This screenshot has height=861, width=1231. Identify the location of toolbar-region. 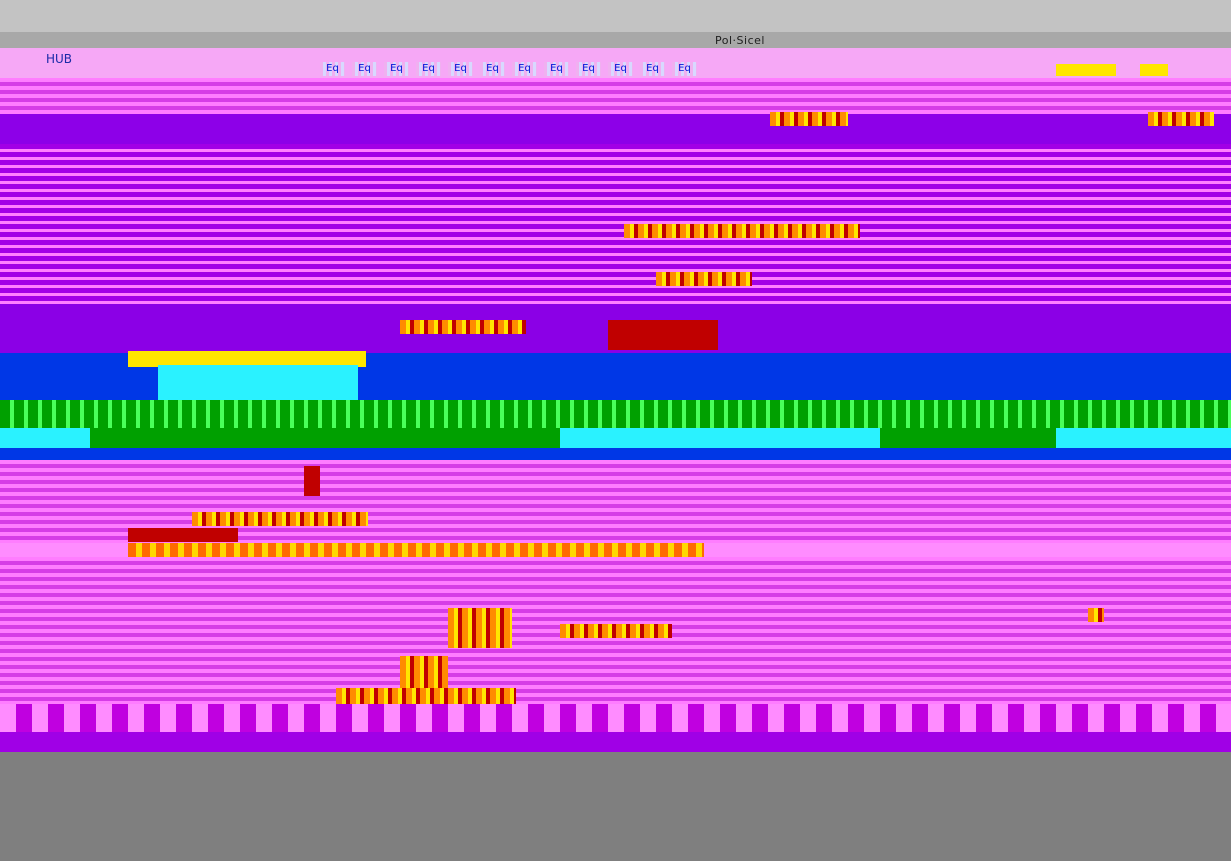
(615, 96).